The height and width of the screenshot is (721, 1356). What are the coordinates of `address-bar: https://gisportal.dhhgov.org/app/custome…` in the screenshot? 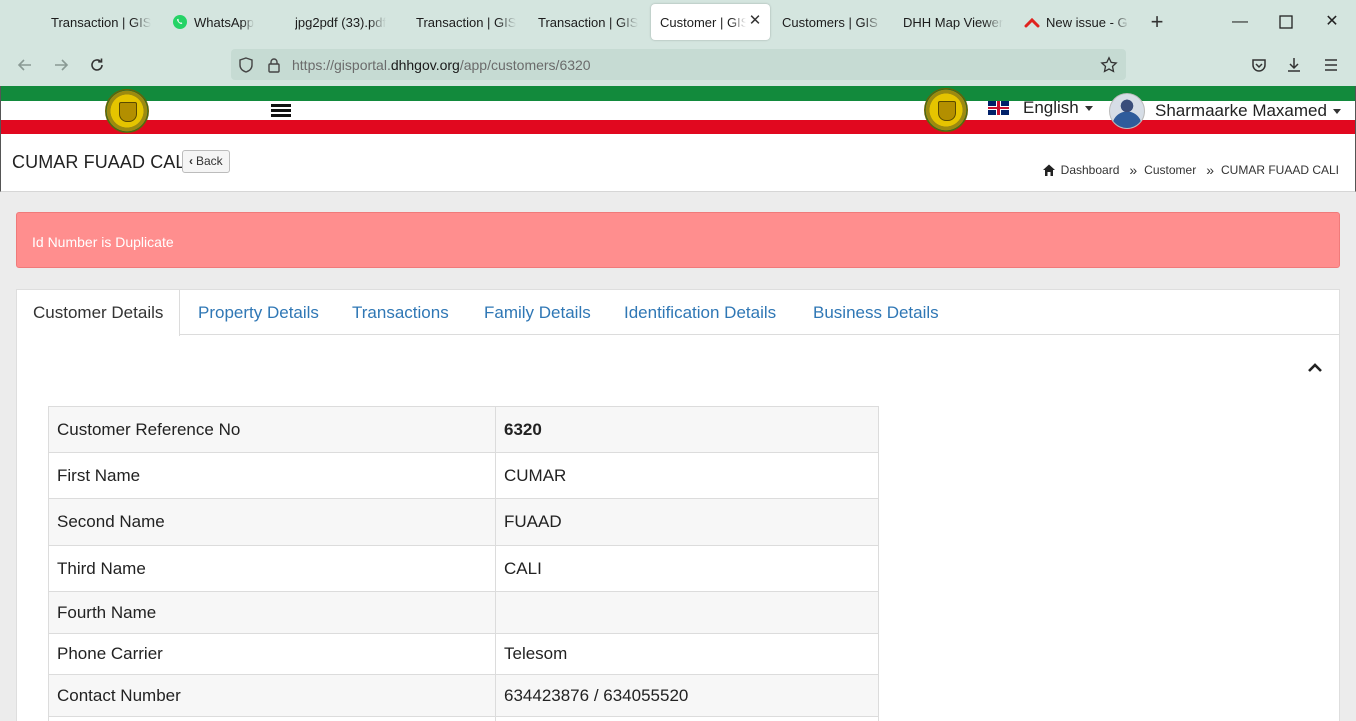 It's located at (678, 64).